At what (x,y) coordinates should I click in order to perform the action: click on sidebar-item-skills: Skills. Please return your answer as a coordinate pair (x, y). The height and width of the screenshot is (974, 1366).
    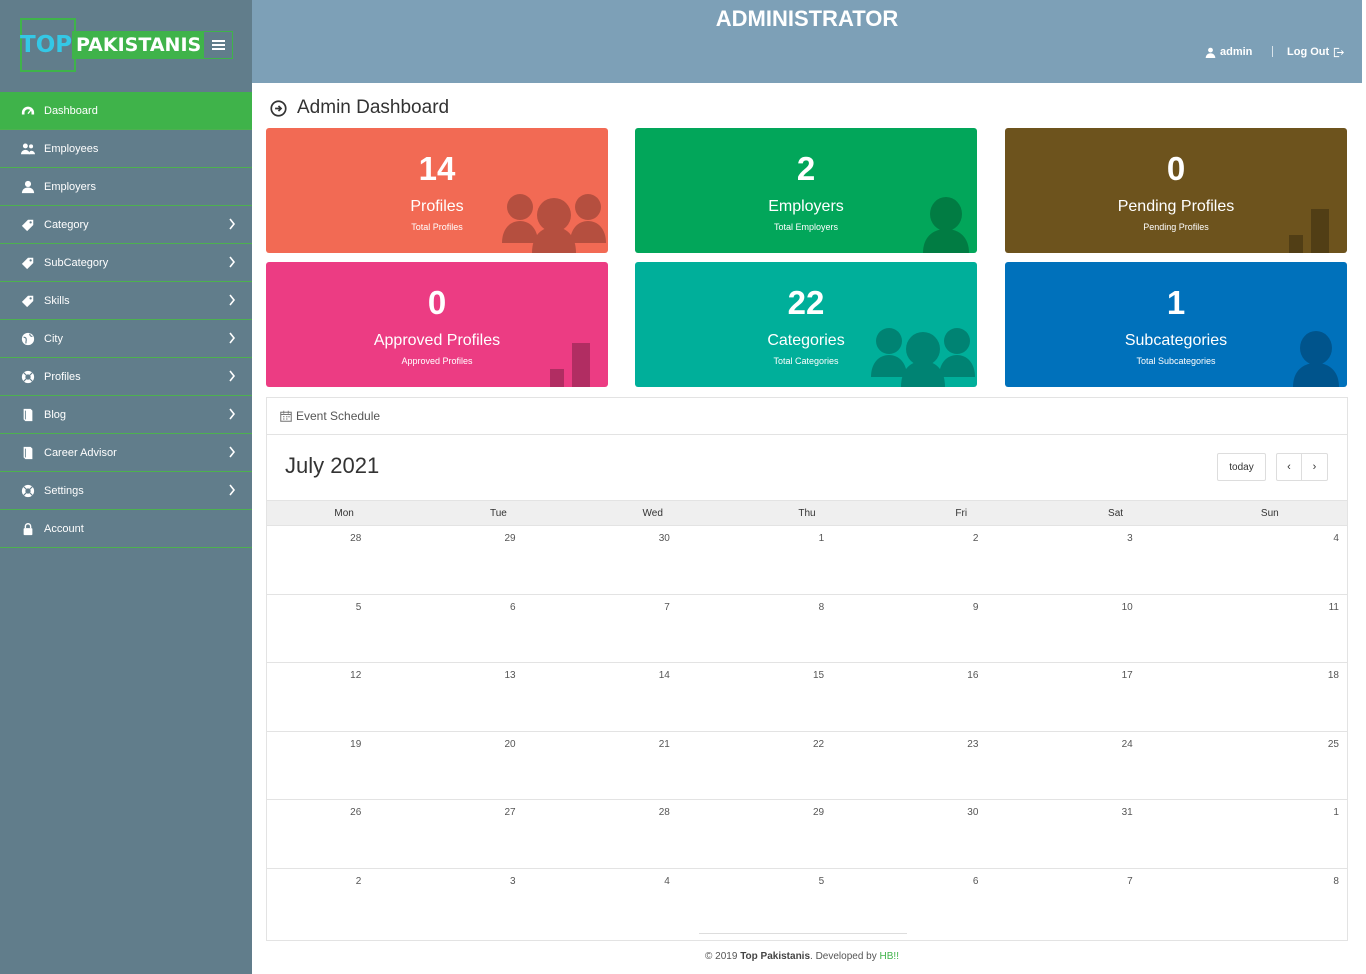
    Looking at the image, I should click on (126, 301).